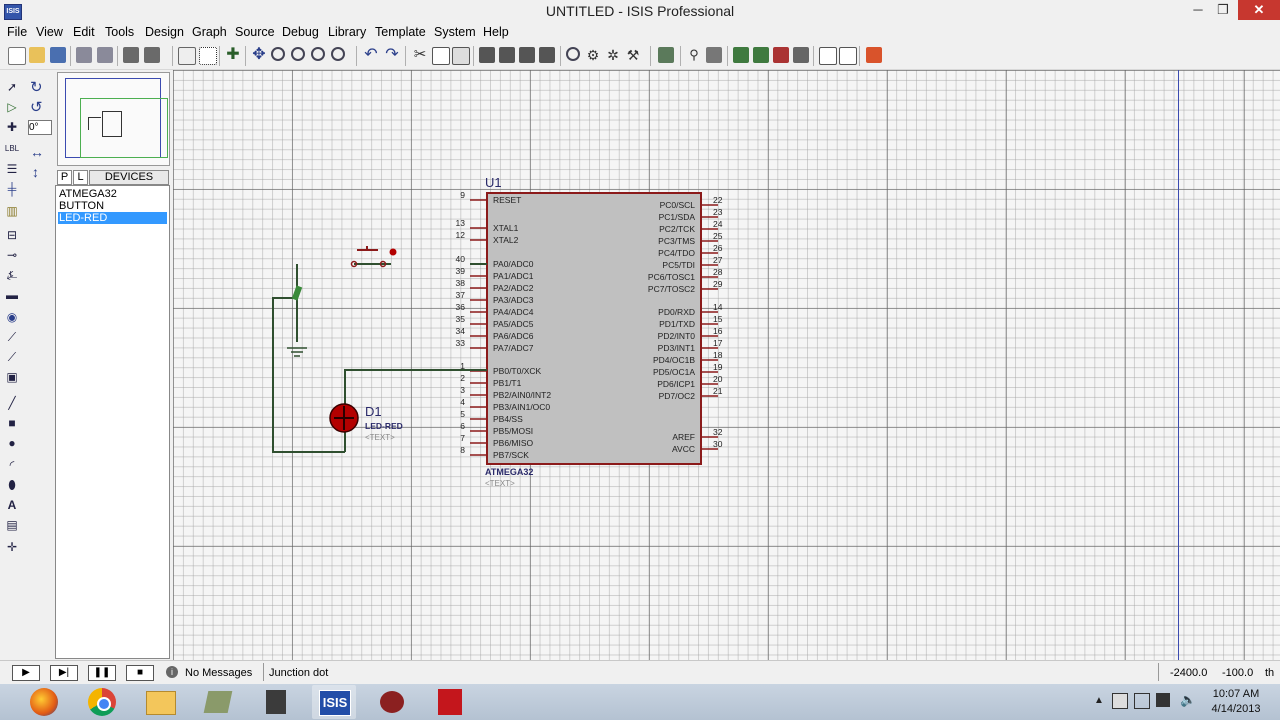 The height and width of the screenshot is (720, 1280). Describe the element at coordinates (347, 32) in the screenshot. I see `menu-library: Library` at that location.